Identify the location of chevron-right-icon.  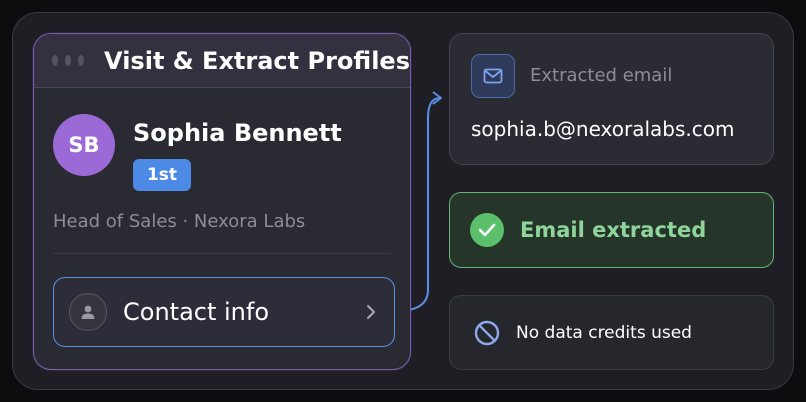
(371, 314).